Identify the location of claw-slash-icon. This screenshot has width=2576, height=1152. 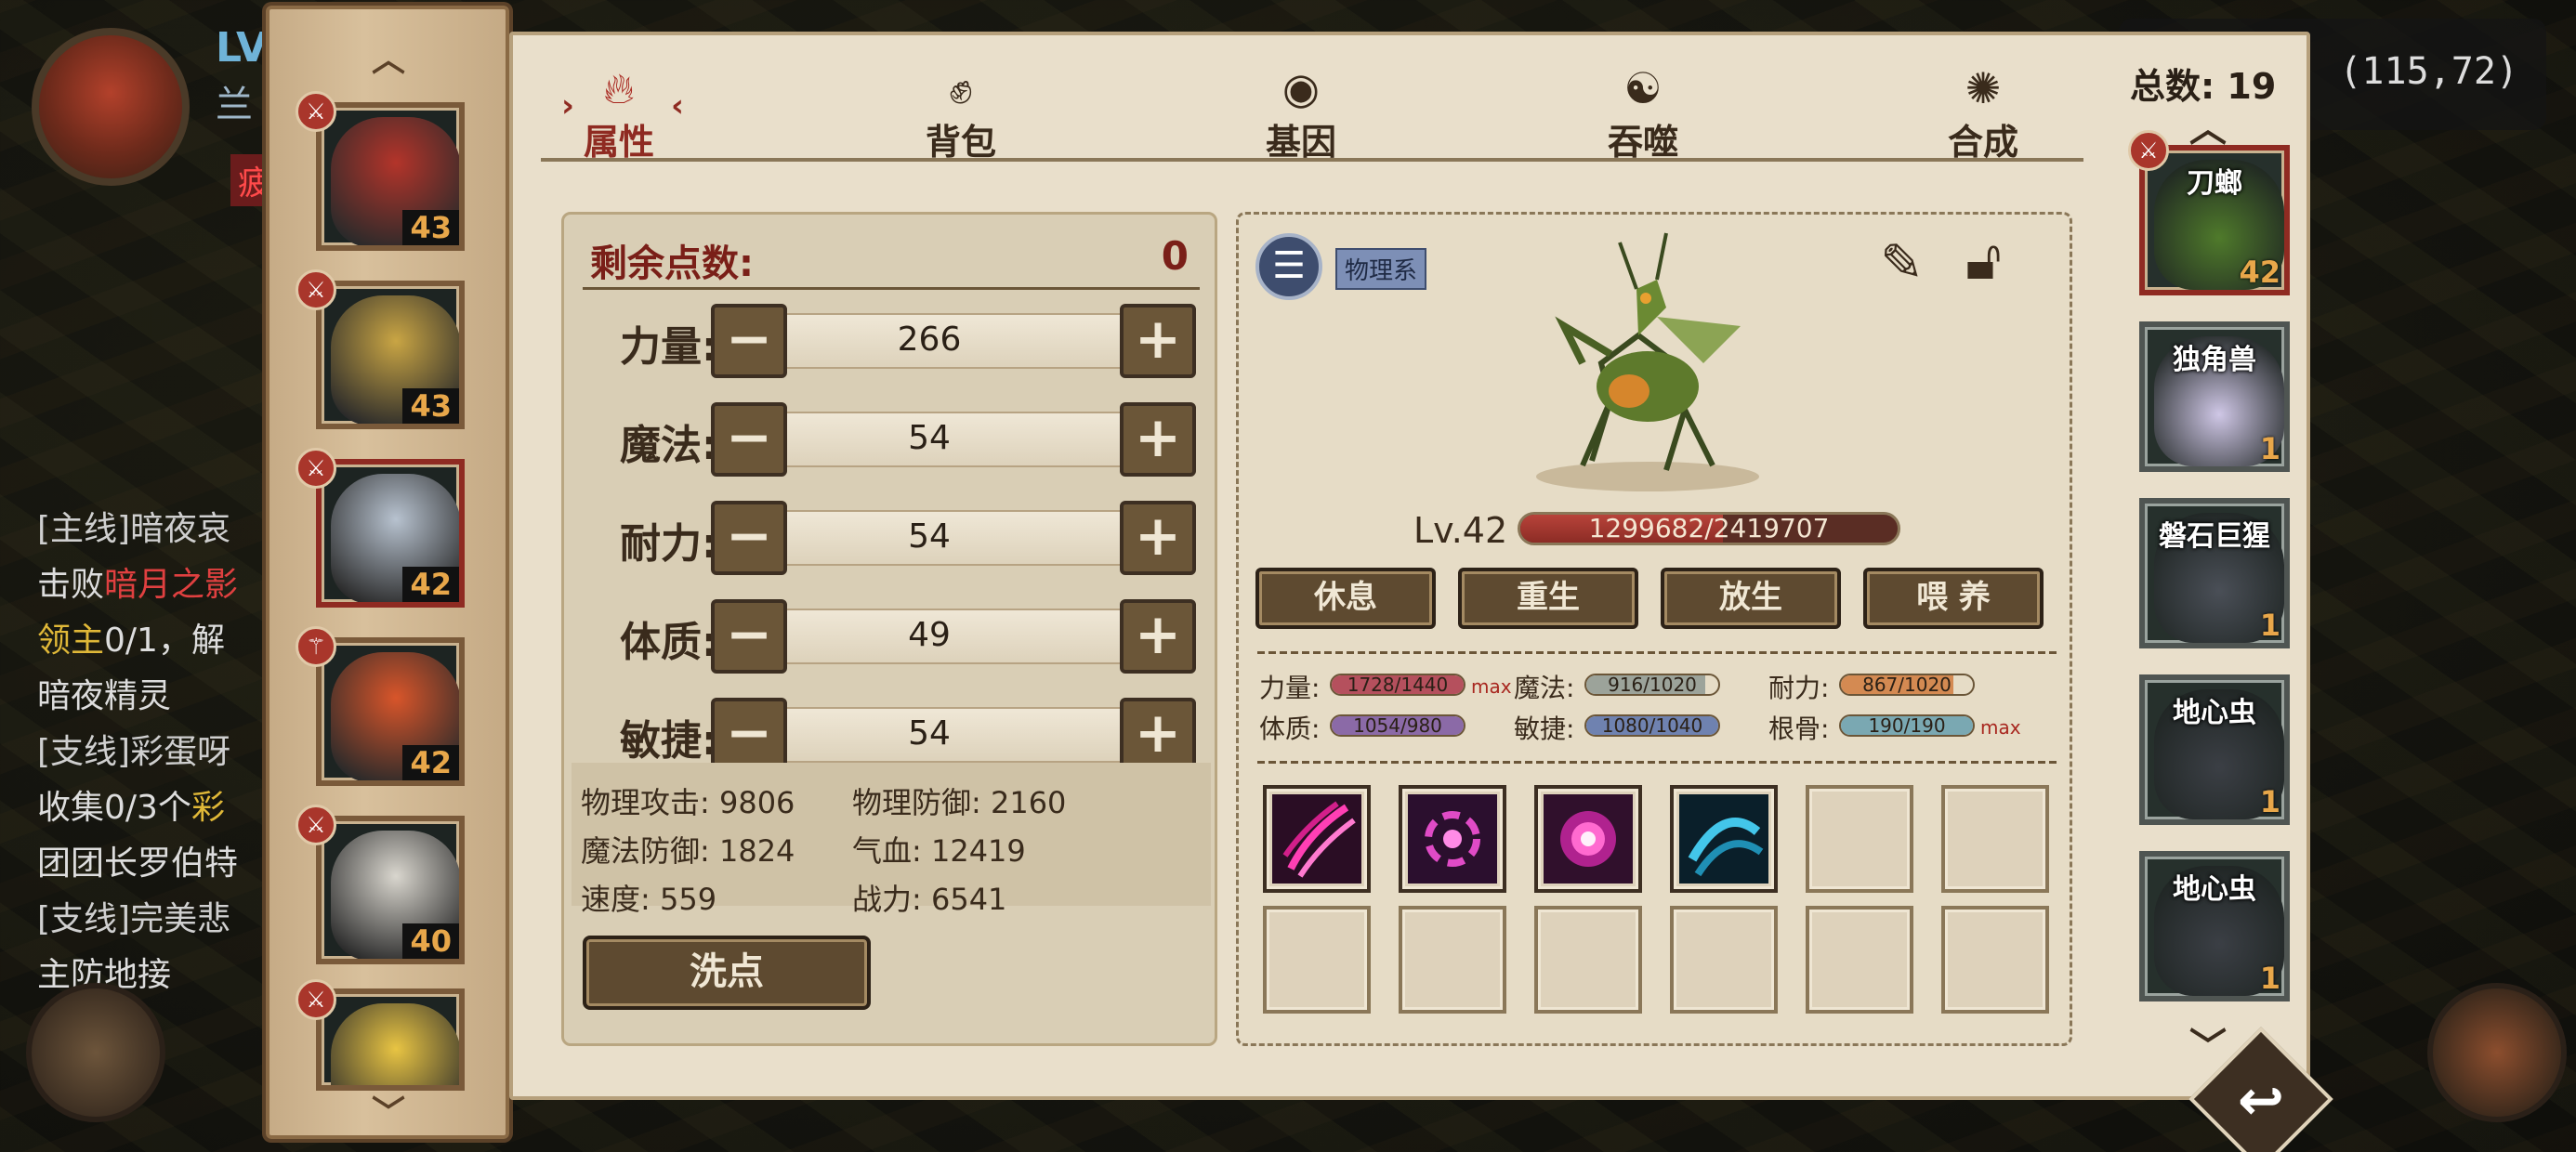
(1316, 839).